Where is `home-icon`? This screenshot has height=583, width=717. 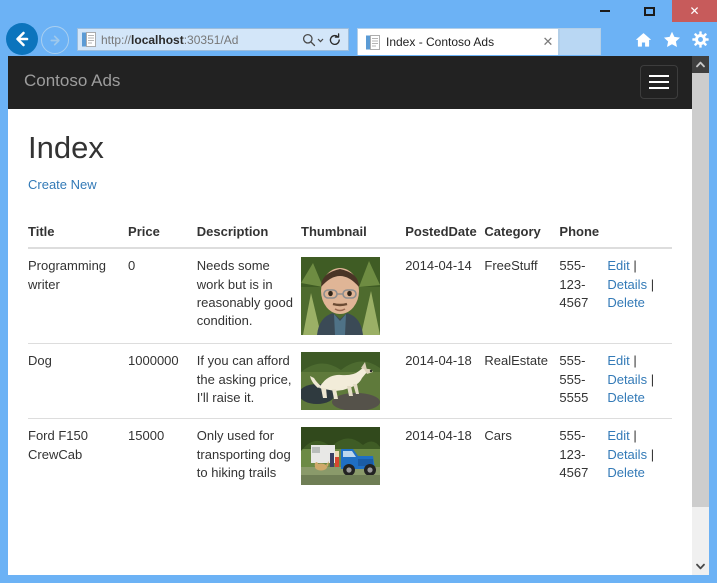 home-icon is located at coordinates (643, 40).